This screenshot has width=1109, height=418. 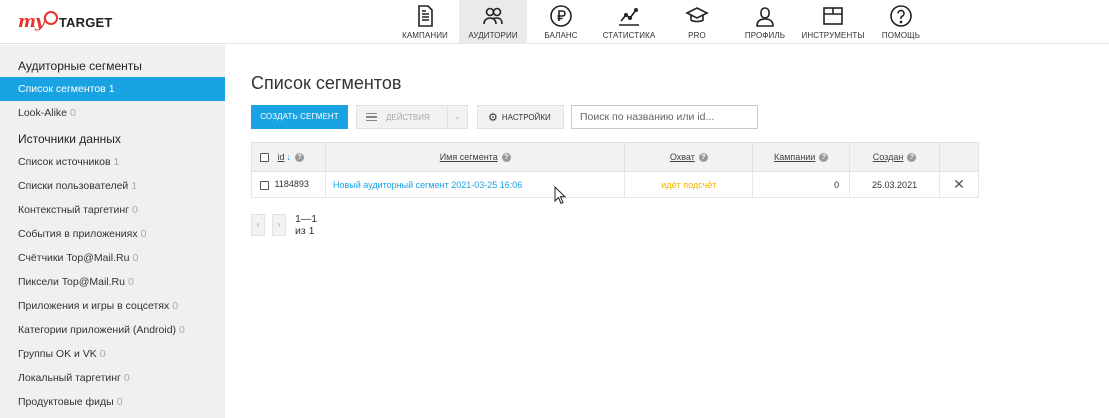 I want to click on col-campaigns: Кампании?, so click(x=801, y=157).